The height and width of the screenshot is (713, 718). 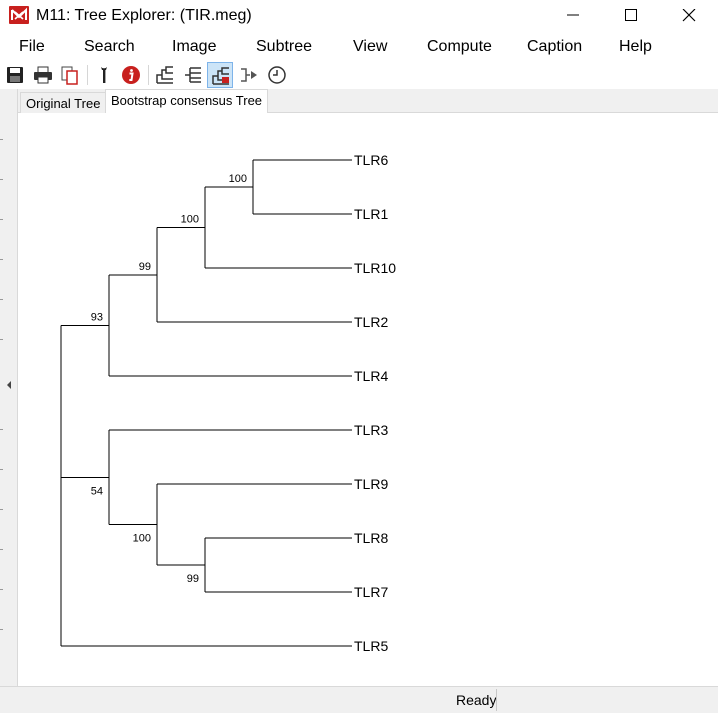 I want to click on maximize-button, so click(x=631, y=16).